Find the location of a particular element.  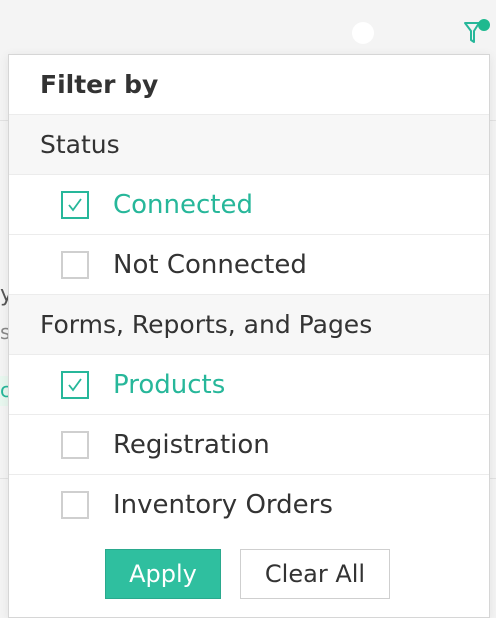

option-label: Not Connected is located at coordinates (210, 264).